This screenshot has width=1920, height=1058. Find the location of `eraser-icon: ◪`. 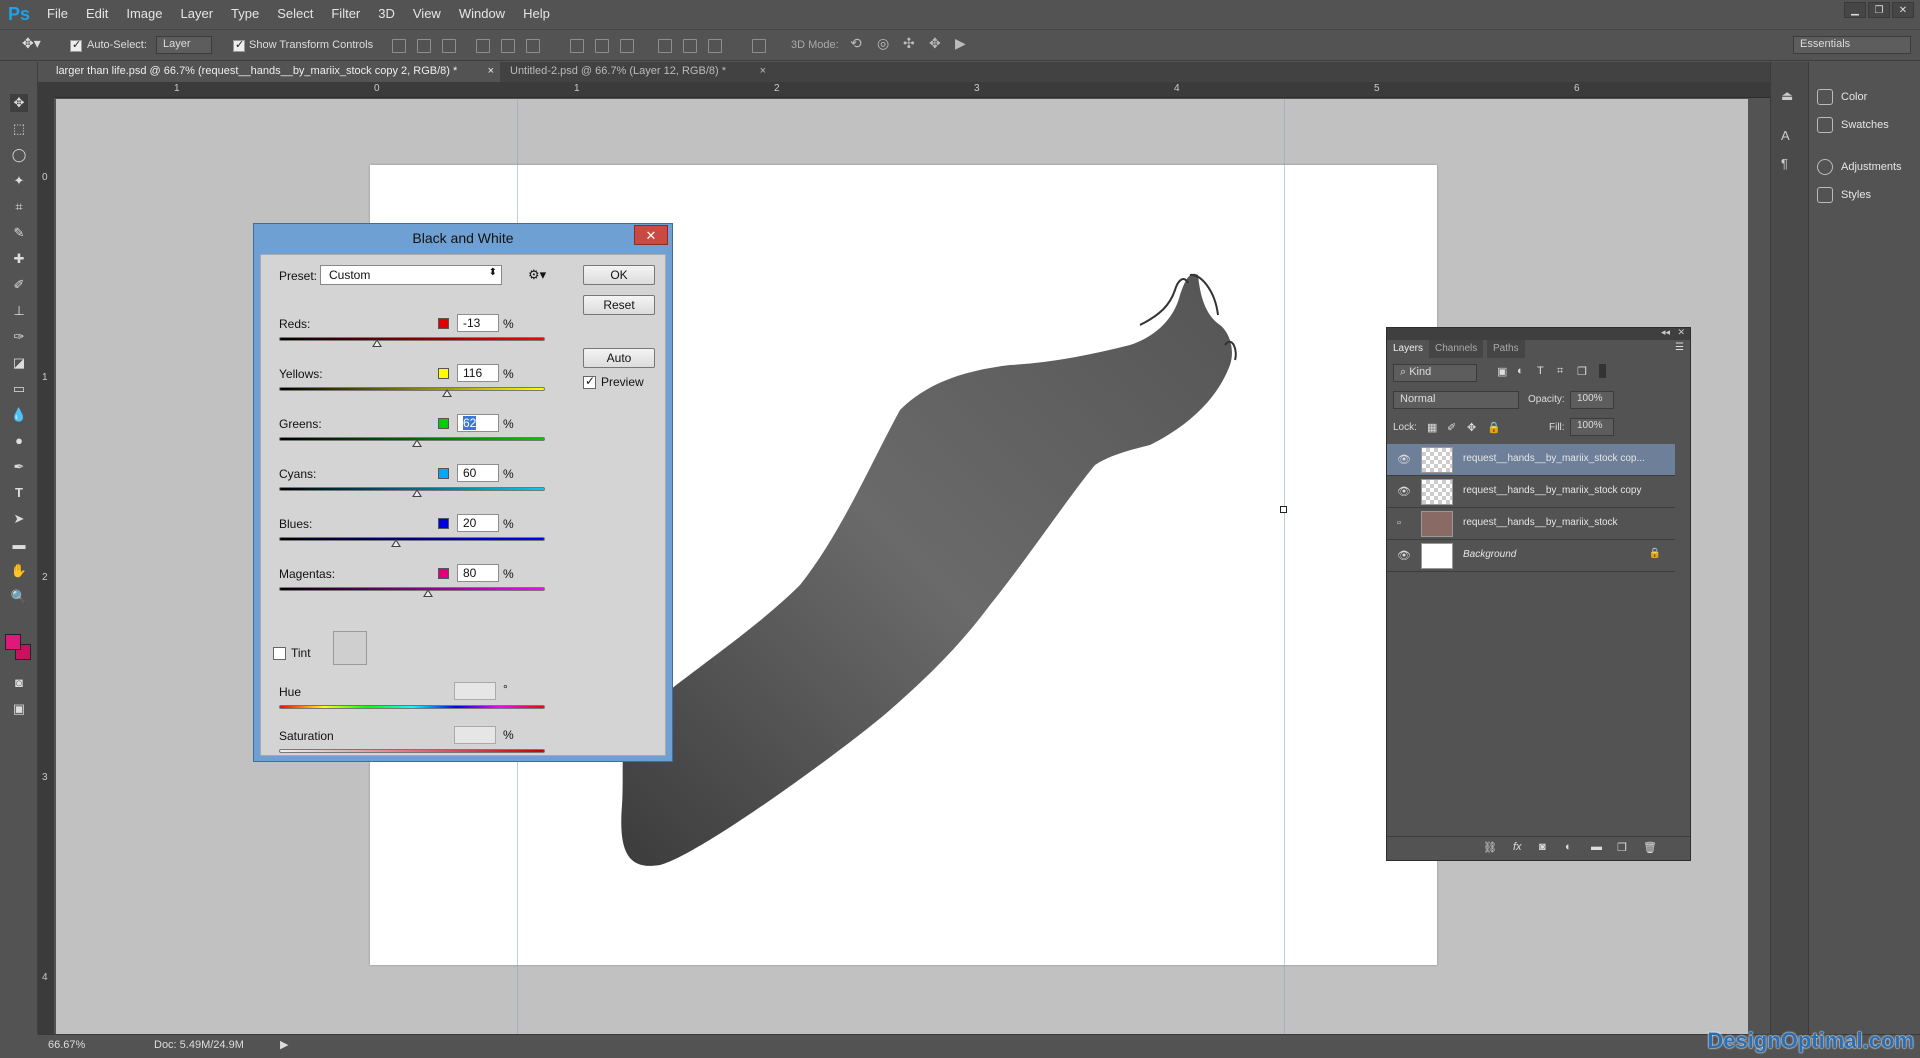

eraser-icon: ◪ is located at coordinates (19, 363).